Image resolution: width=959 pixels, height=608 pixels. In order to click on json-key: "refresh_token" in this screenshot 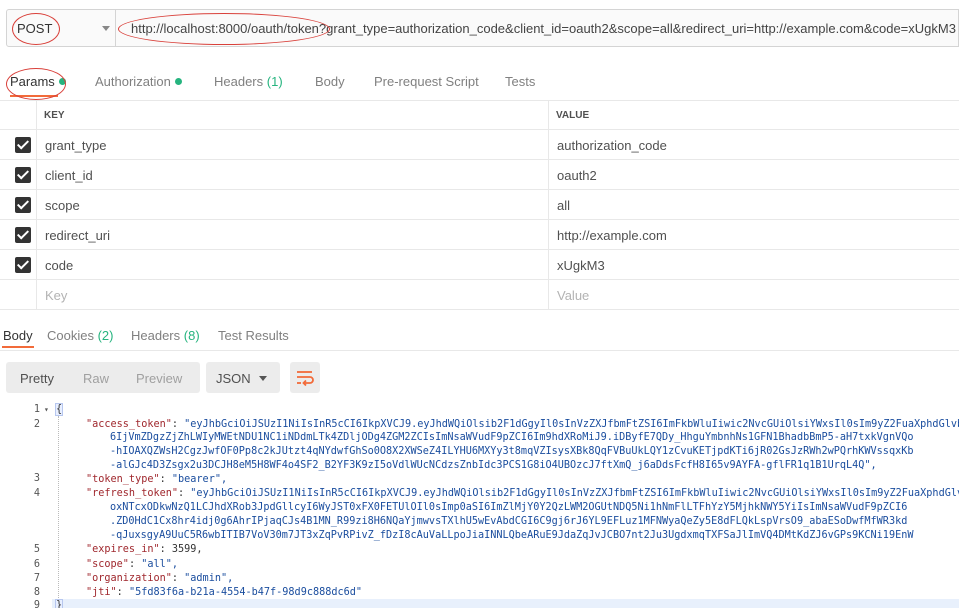, I will do `click(132, 493)`.